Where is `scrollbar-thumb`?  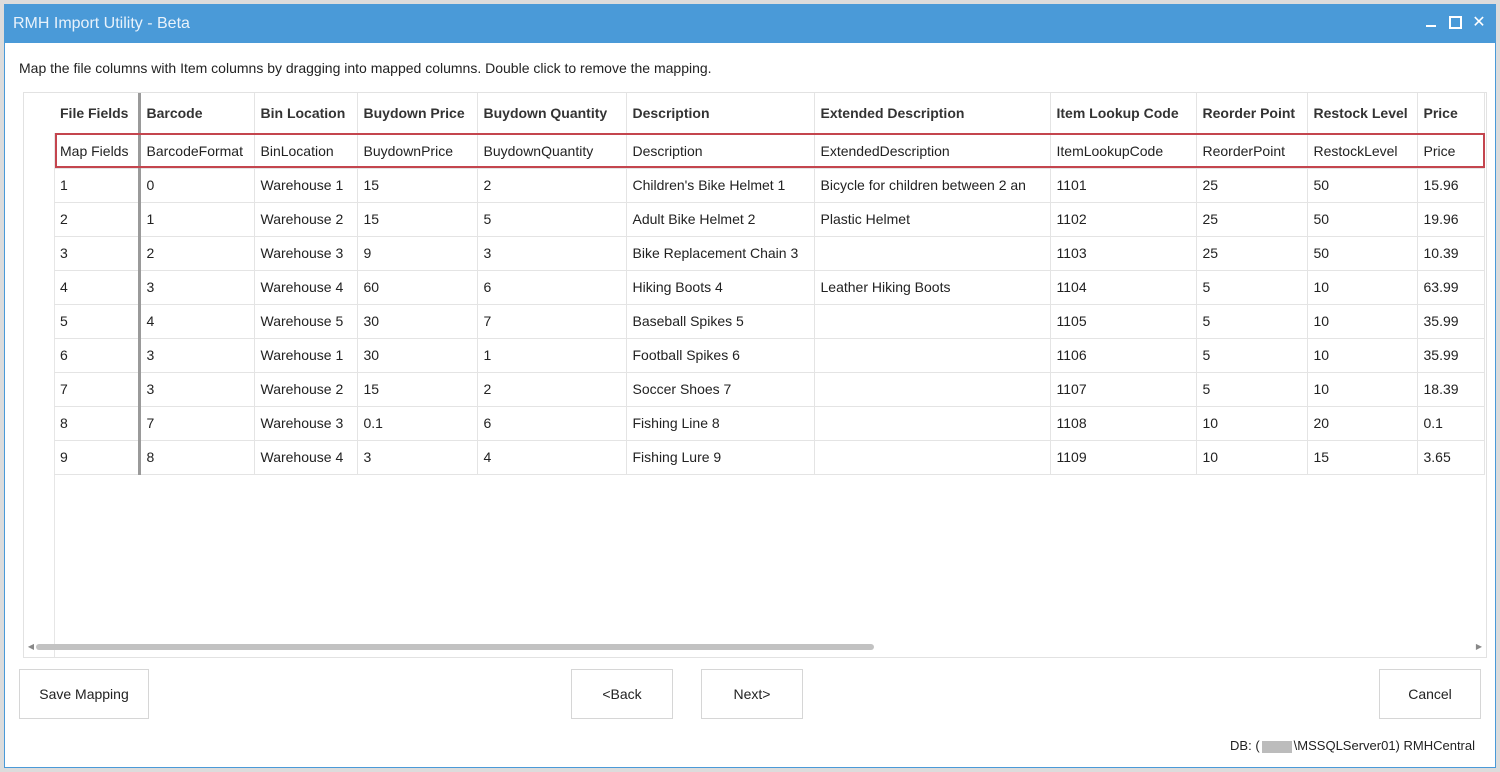
scrollbar-thumb is located at coordinates (455, 647).